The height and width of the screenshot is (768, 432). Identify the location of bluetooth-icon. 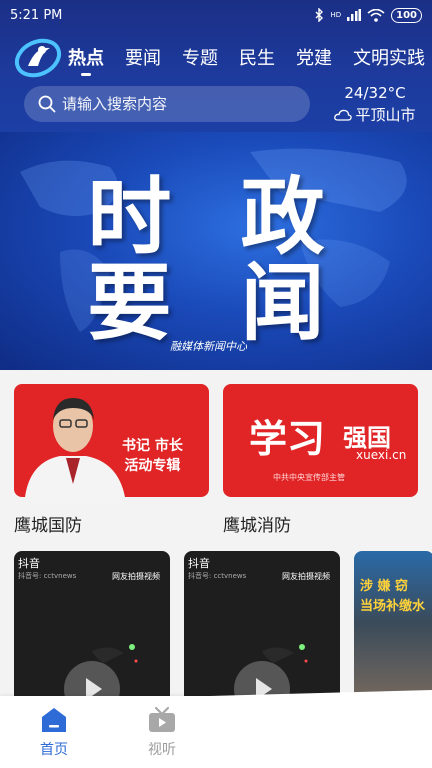
(319, 15).